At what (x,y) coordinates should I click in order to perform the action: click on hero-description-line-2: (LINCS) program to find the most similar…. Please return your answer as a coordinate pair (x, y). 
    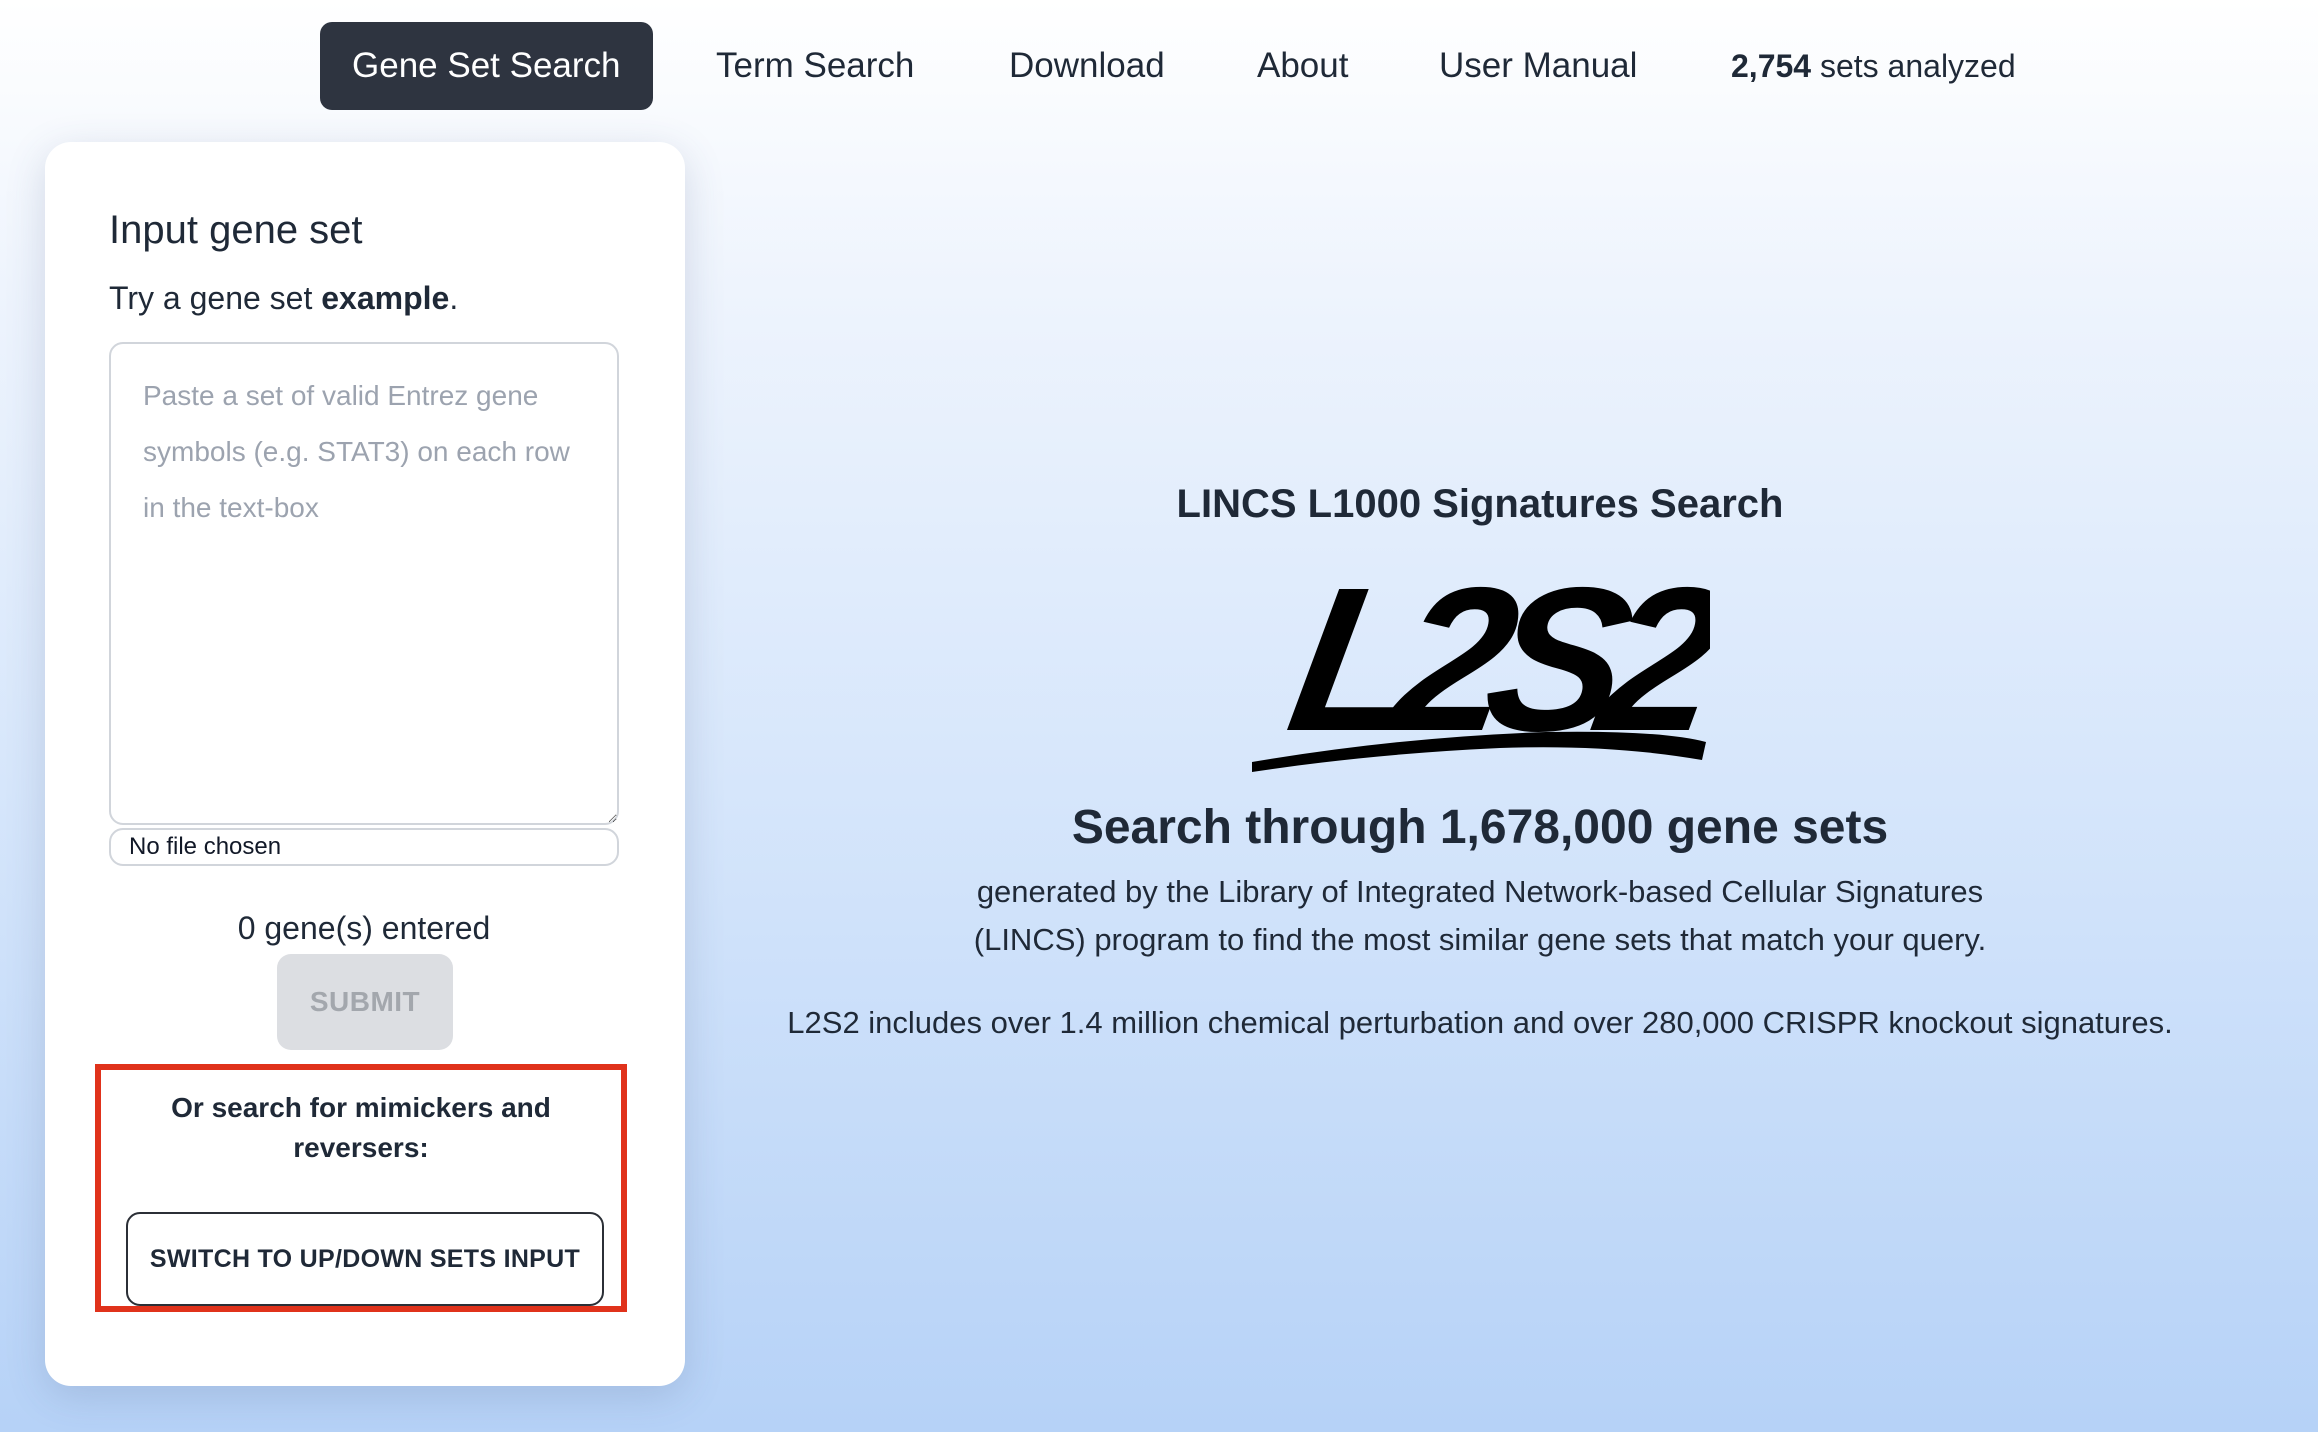
    Looking at the image, I should click on (1480, 939).